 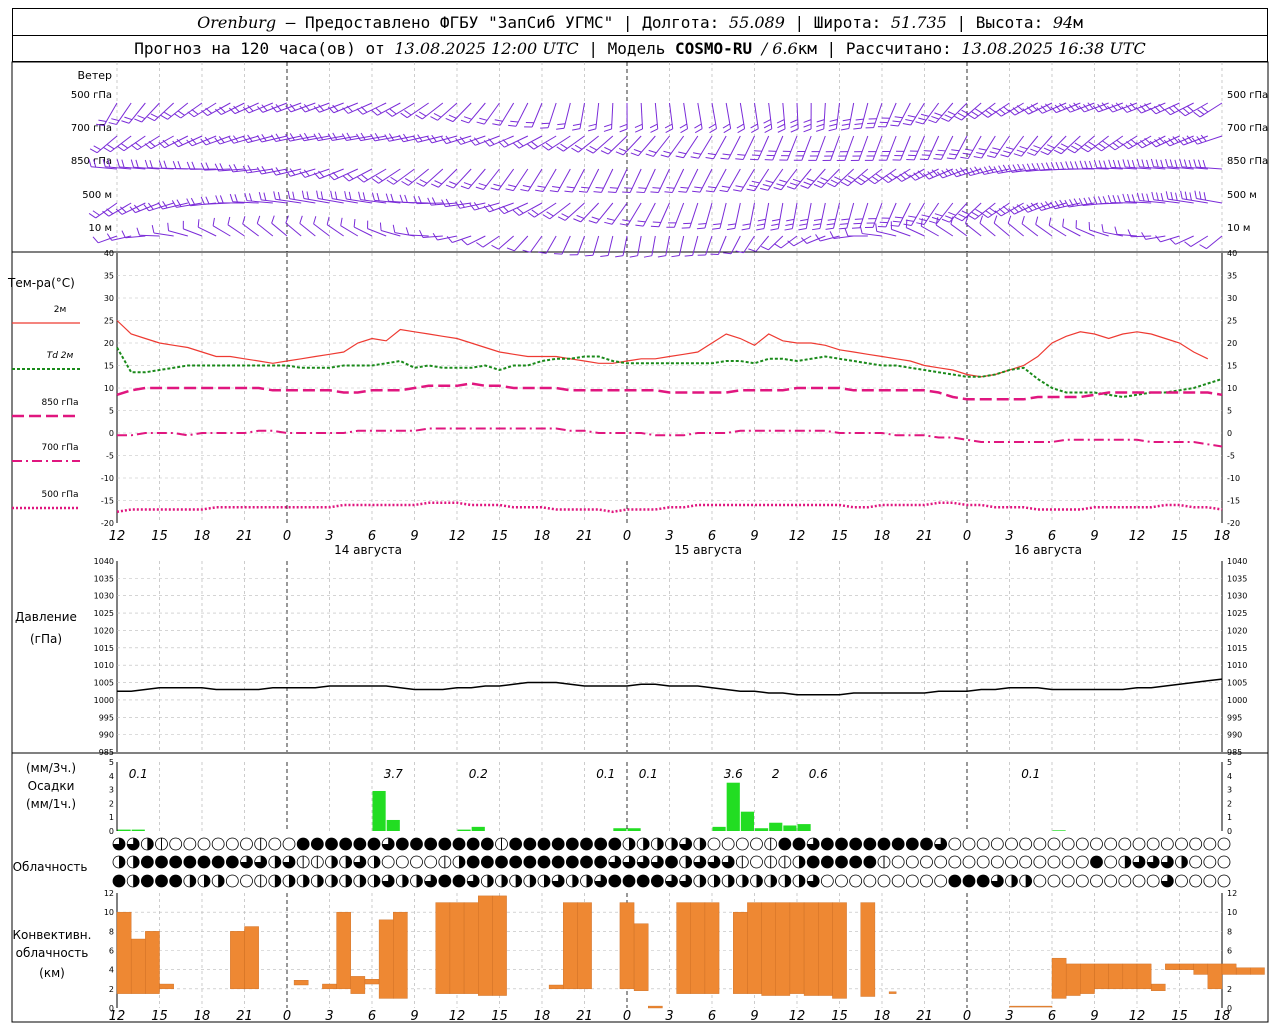 I want to click on wind-level-left: 850 гПа, so click(x=91, y=161).